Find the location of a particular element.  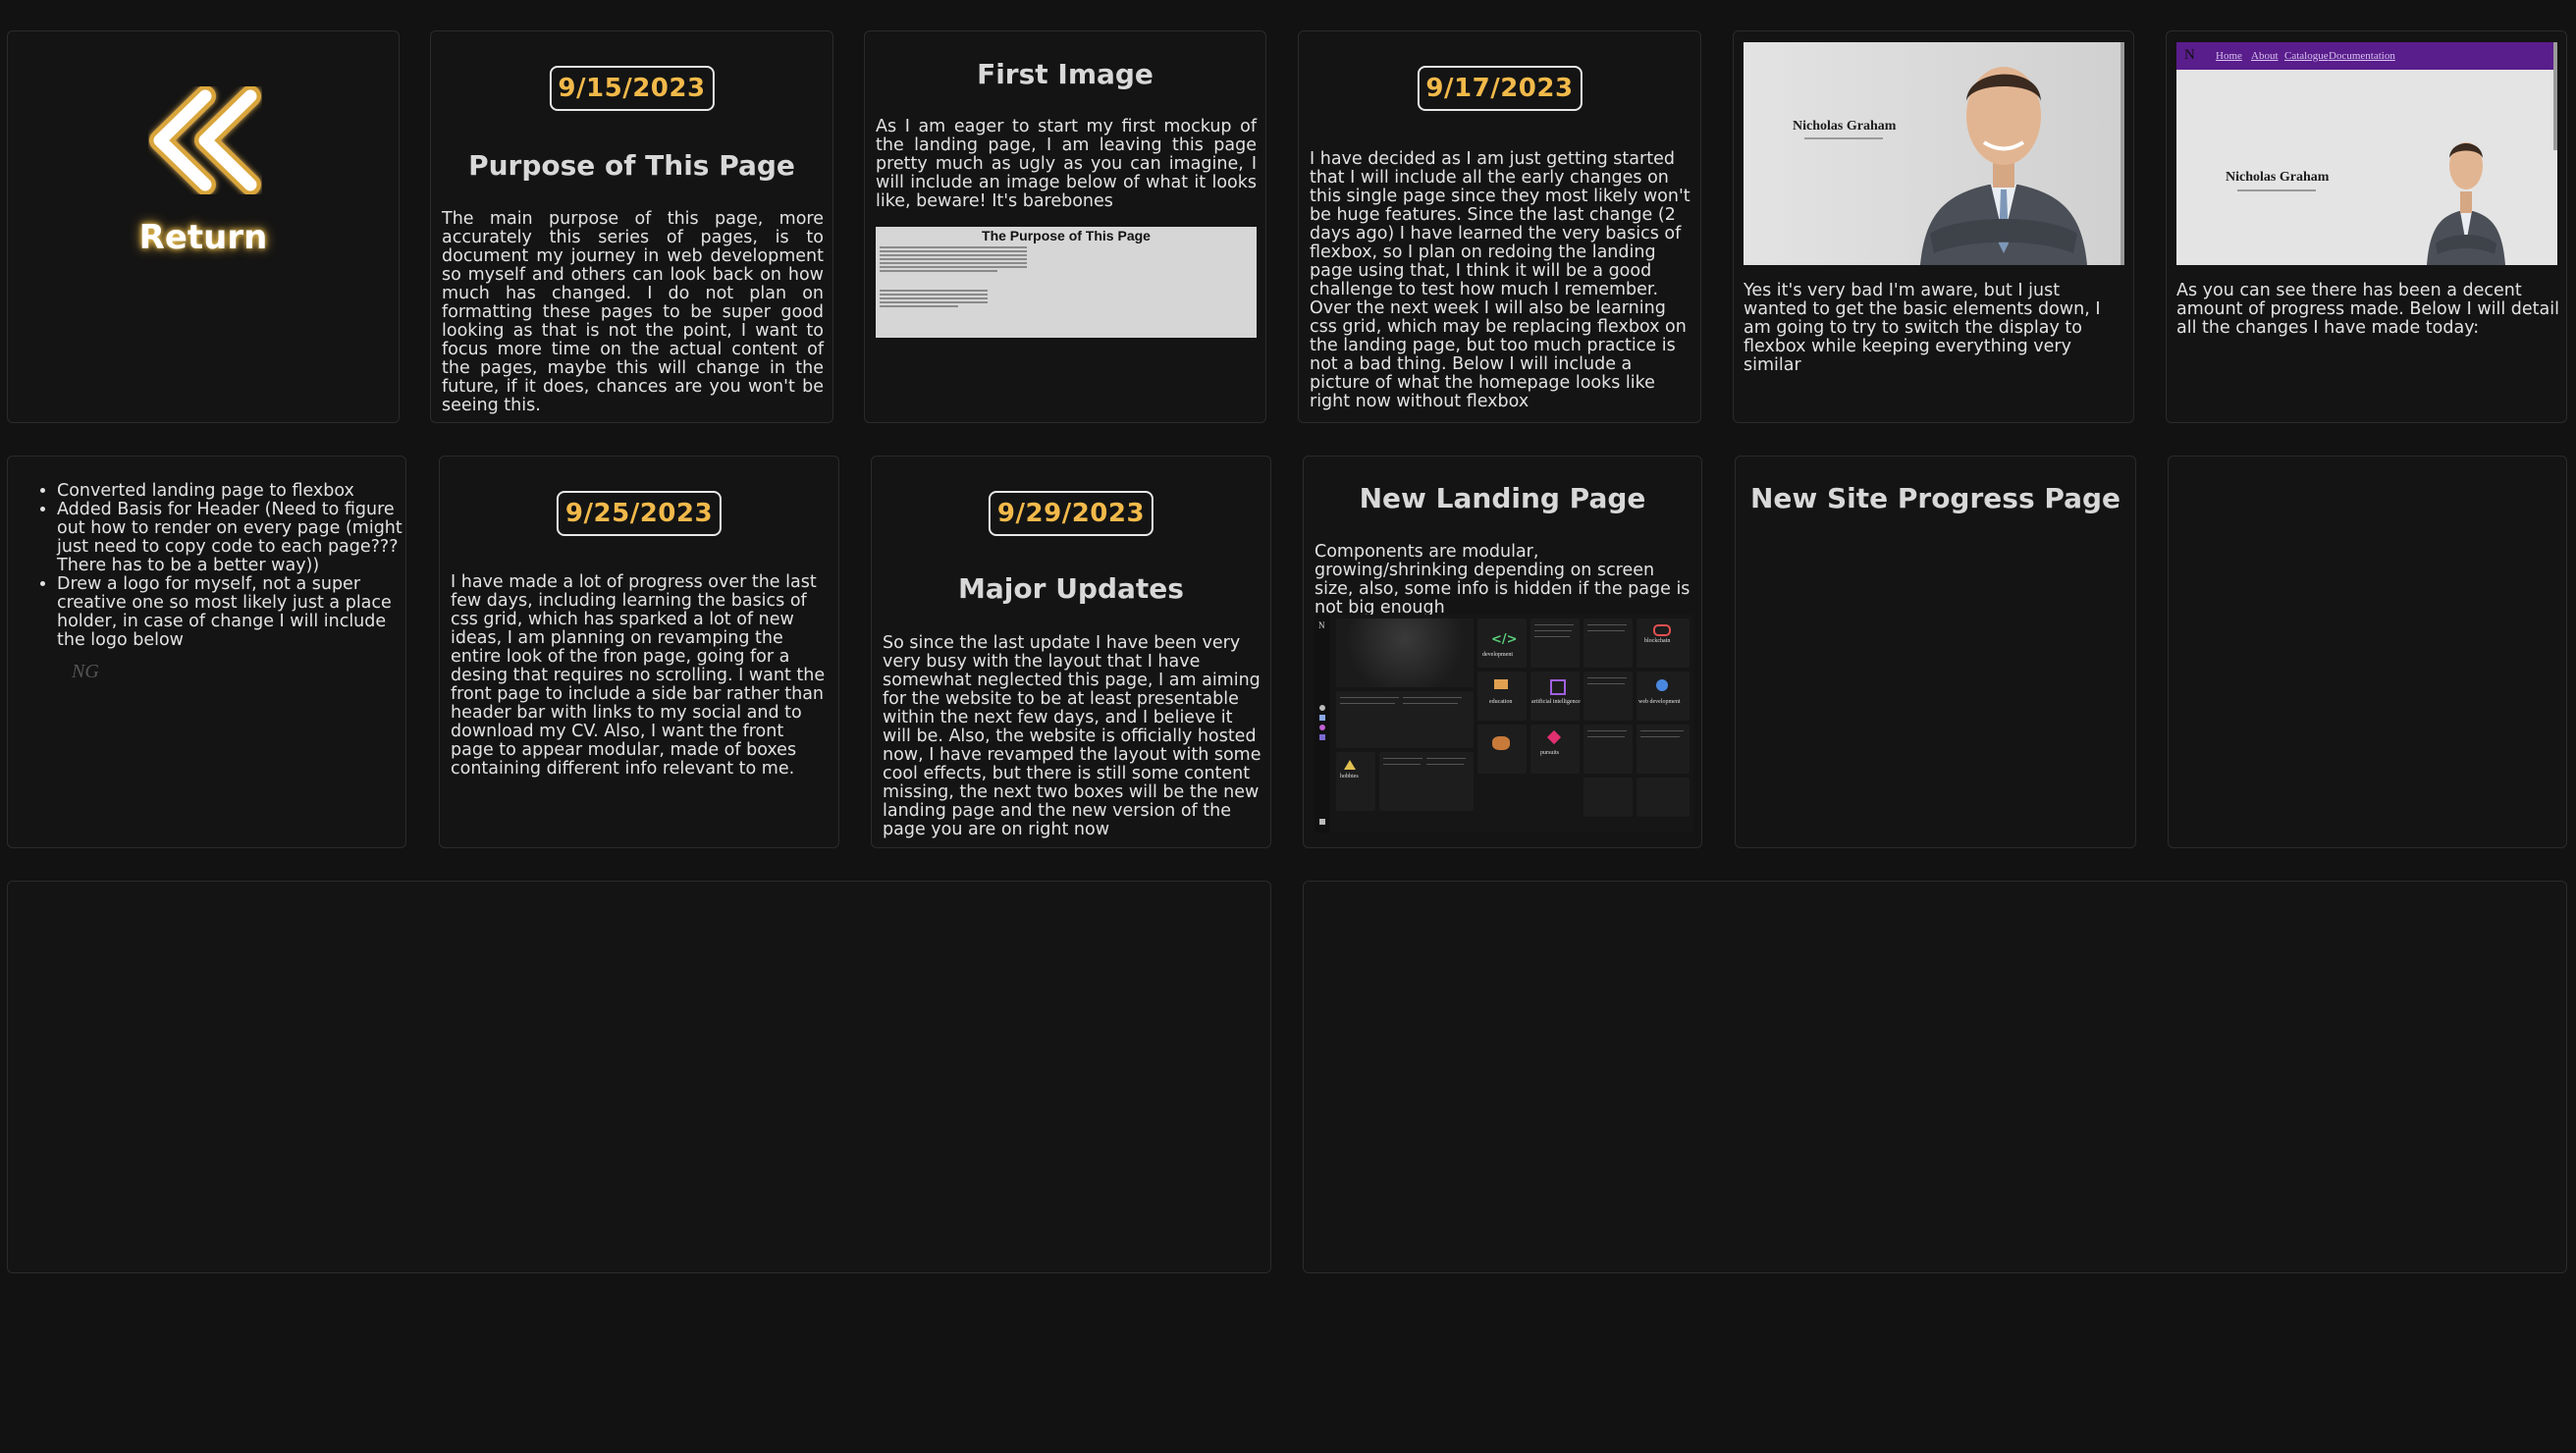

date-badge: 9/17/2023 is located at coordinates (1500, 88).